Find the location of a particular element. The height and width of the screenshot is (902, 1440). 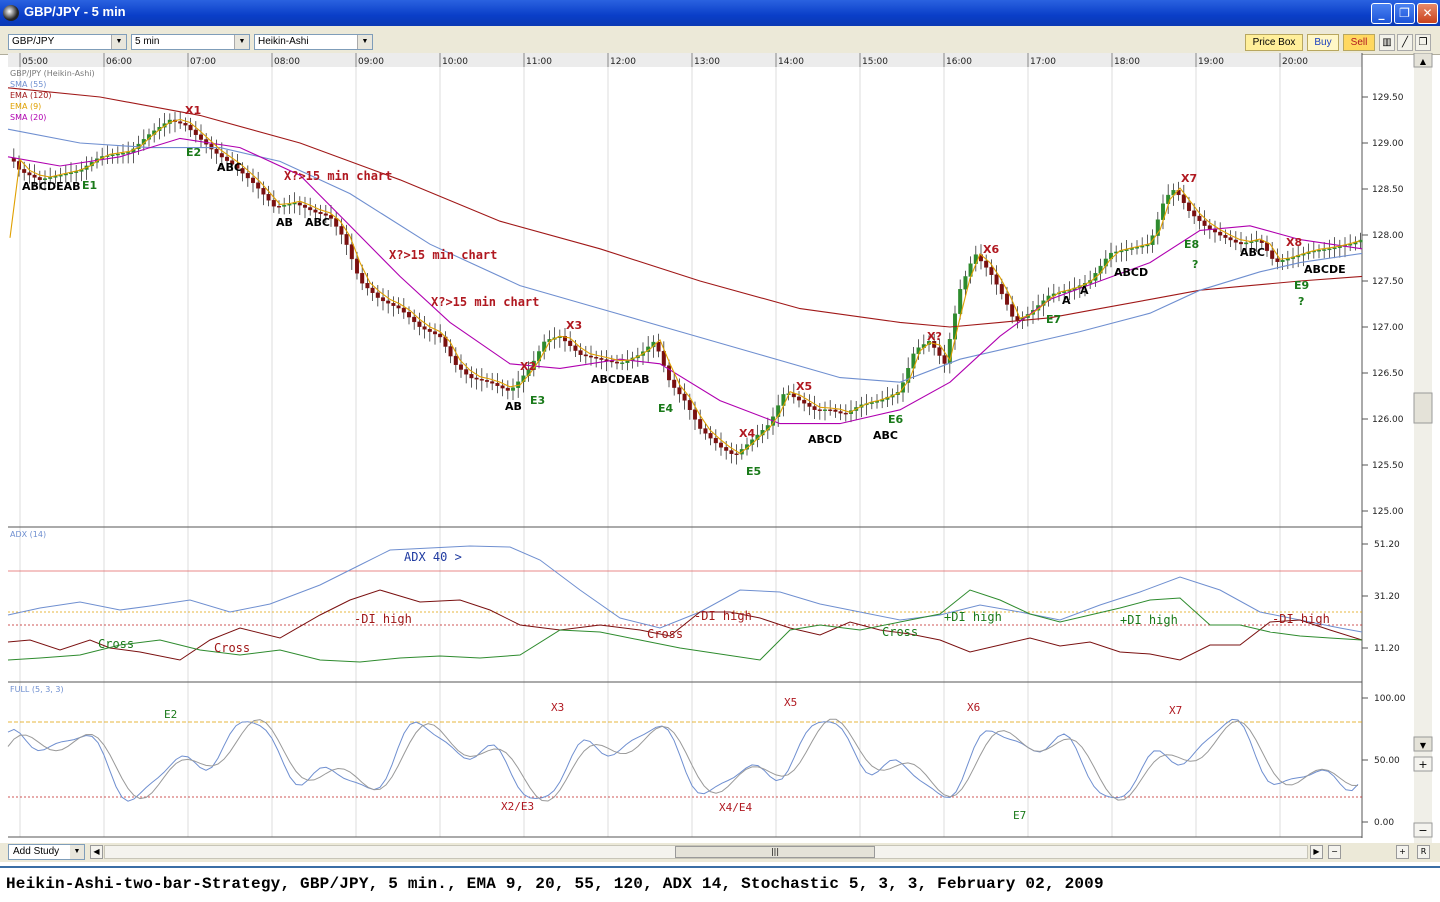

price-label: 126.50 is located at coordinates (1388, 374).